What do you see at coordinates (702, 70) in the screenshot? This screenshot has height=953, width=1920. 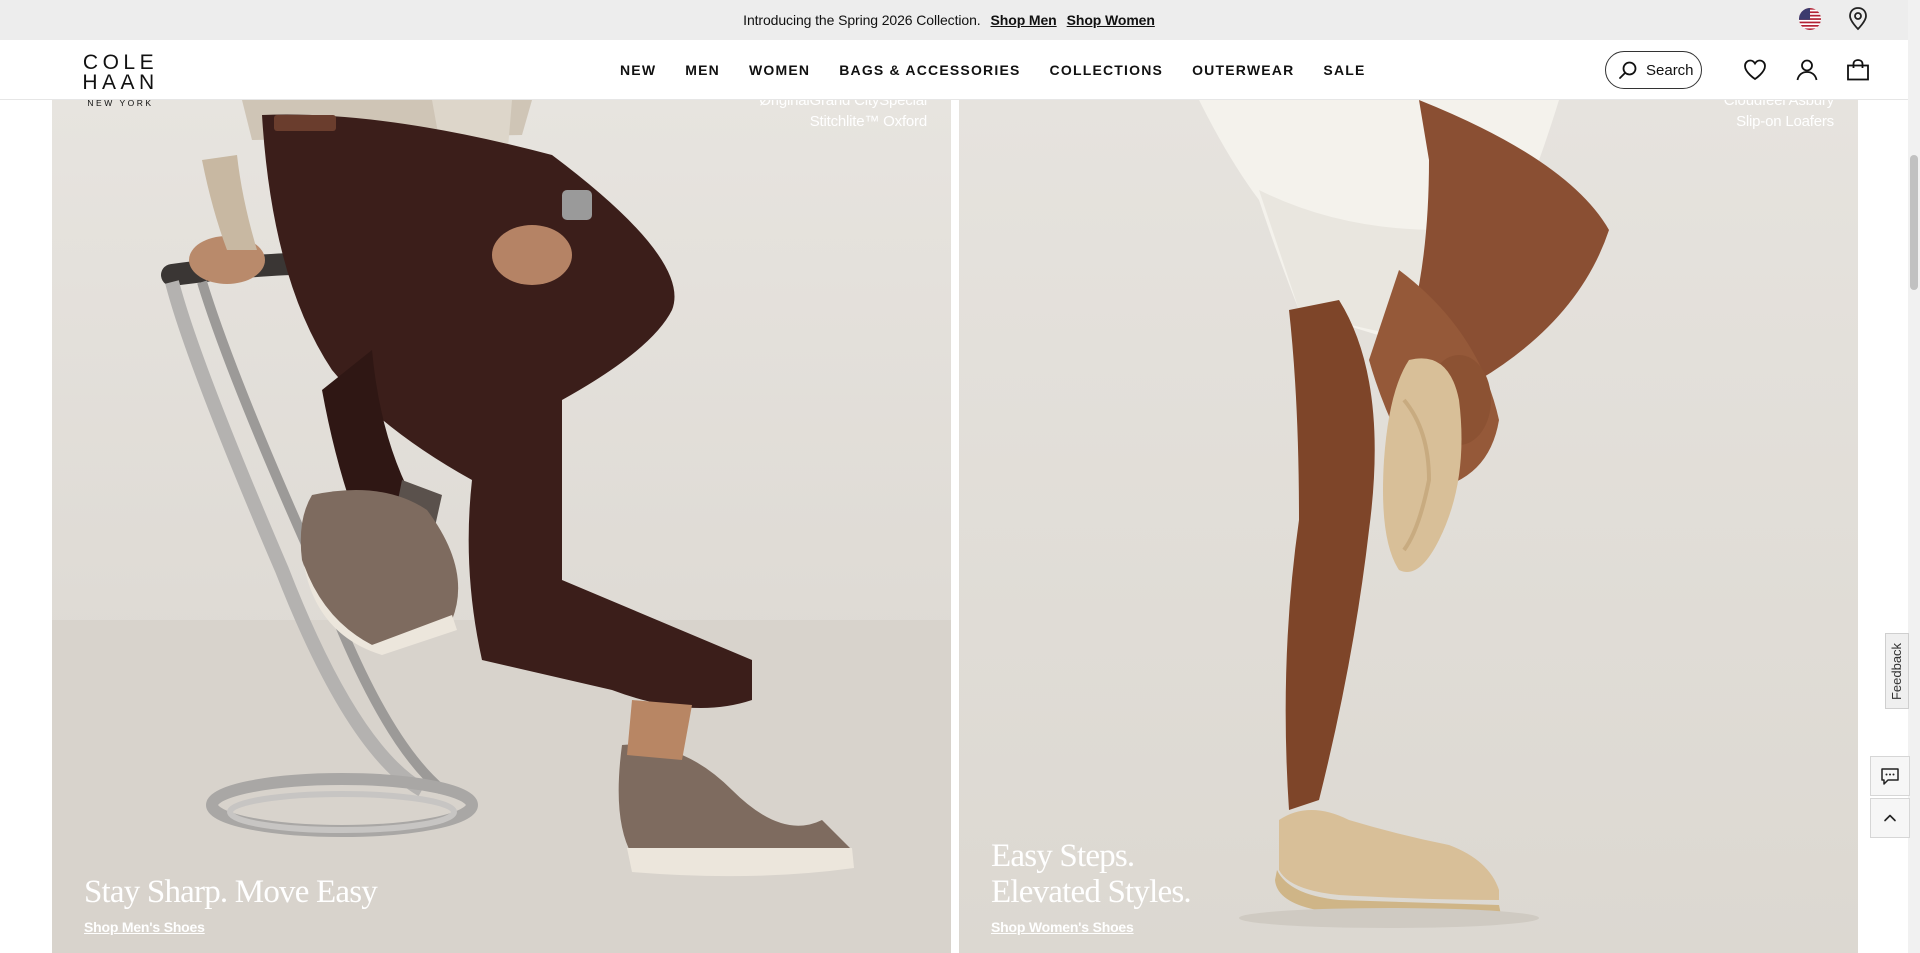 I see `nav-men: MEN` at bounding box center [702, 70].